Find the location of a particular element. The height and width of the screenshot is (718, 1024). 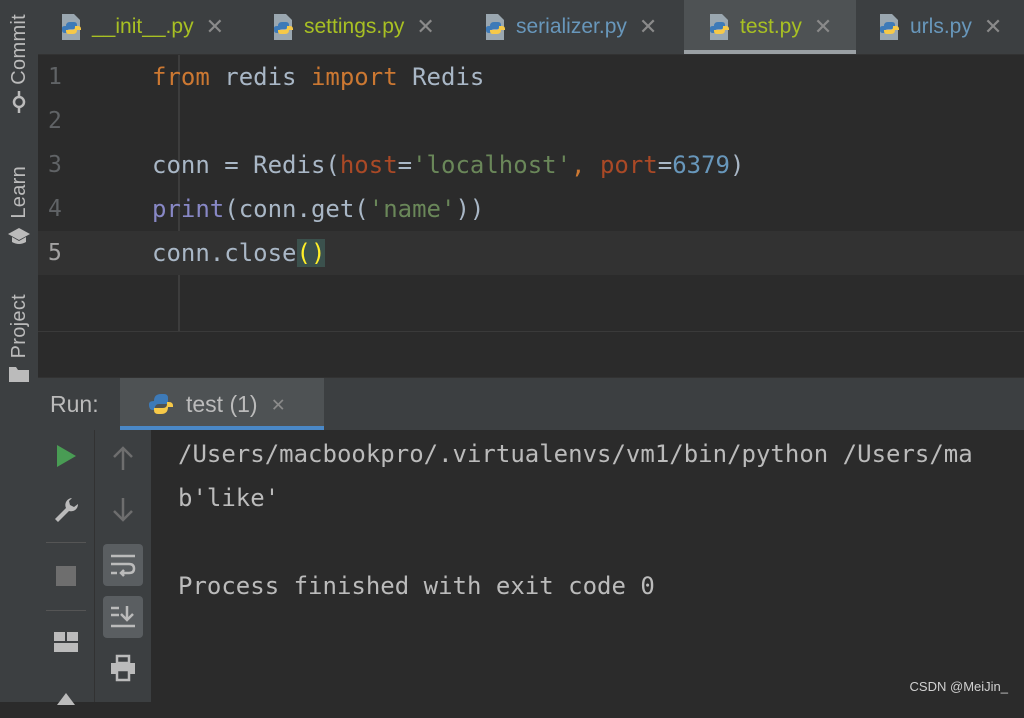

tab-label: urls.py is located at coordinates (941, 26).